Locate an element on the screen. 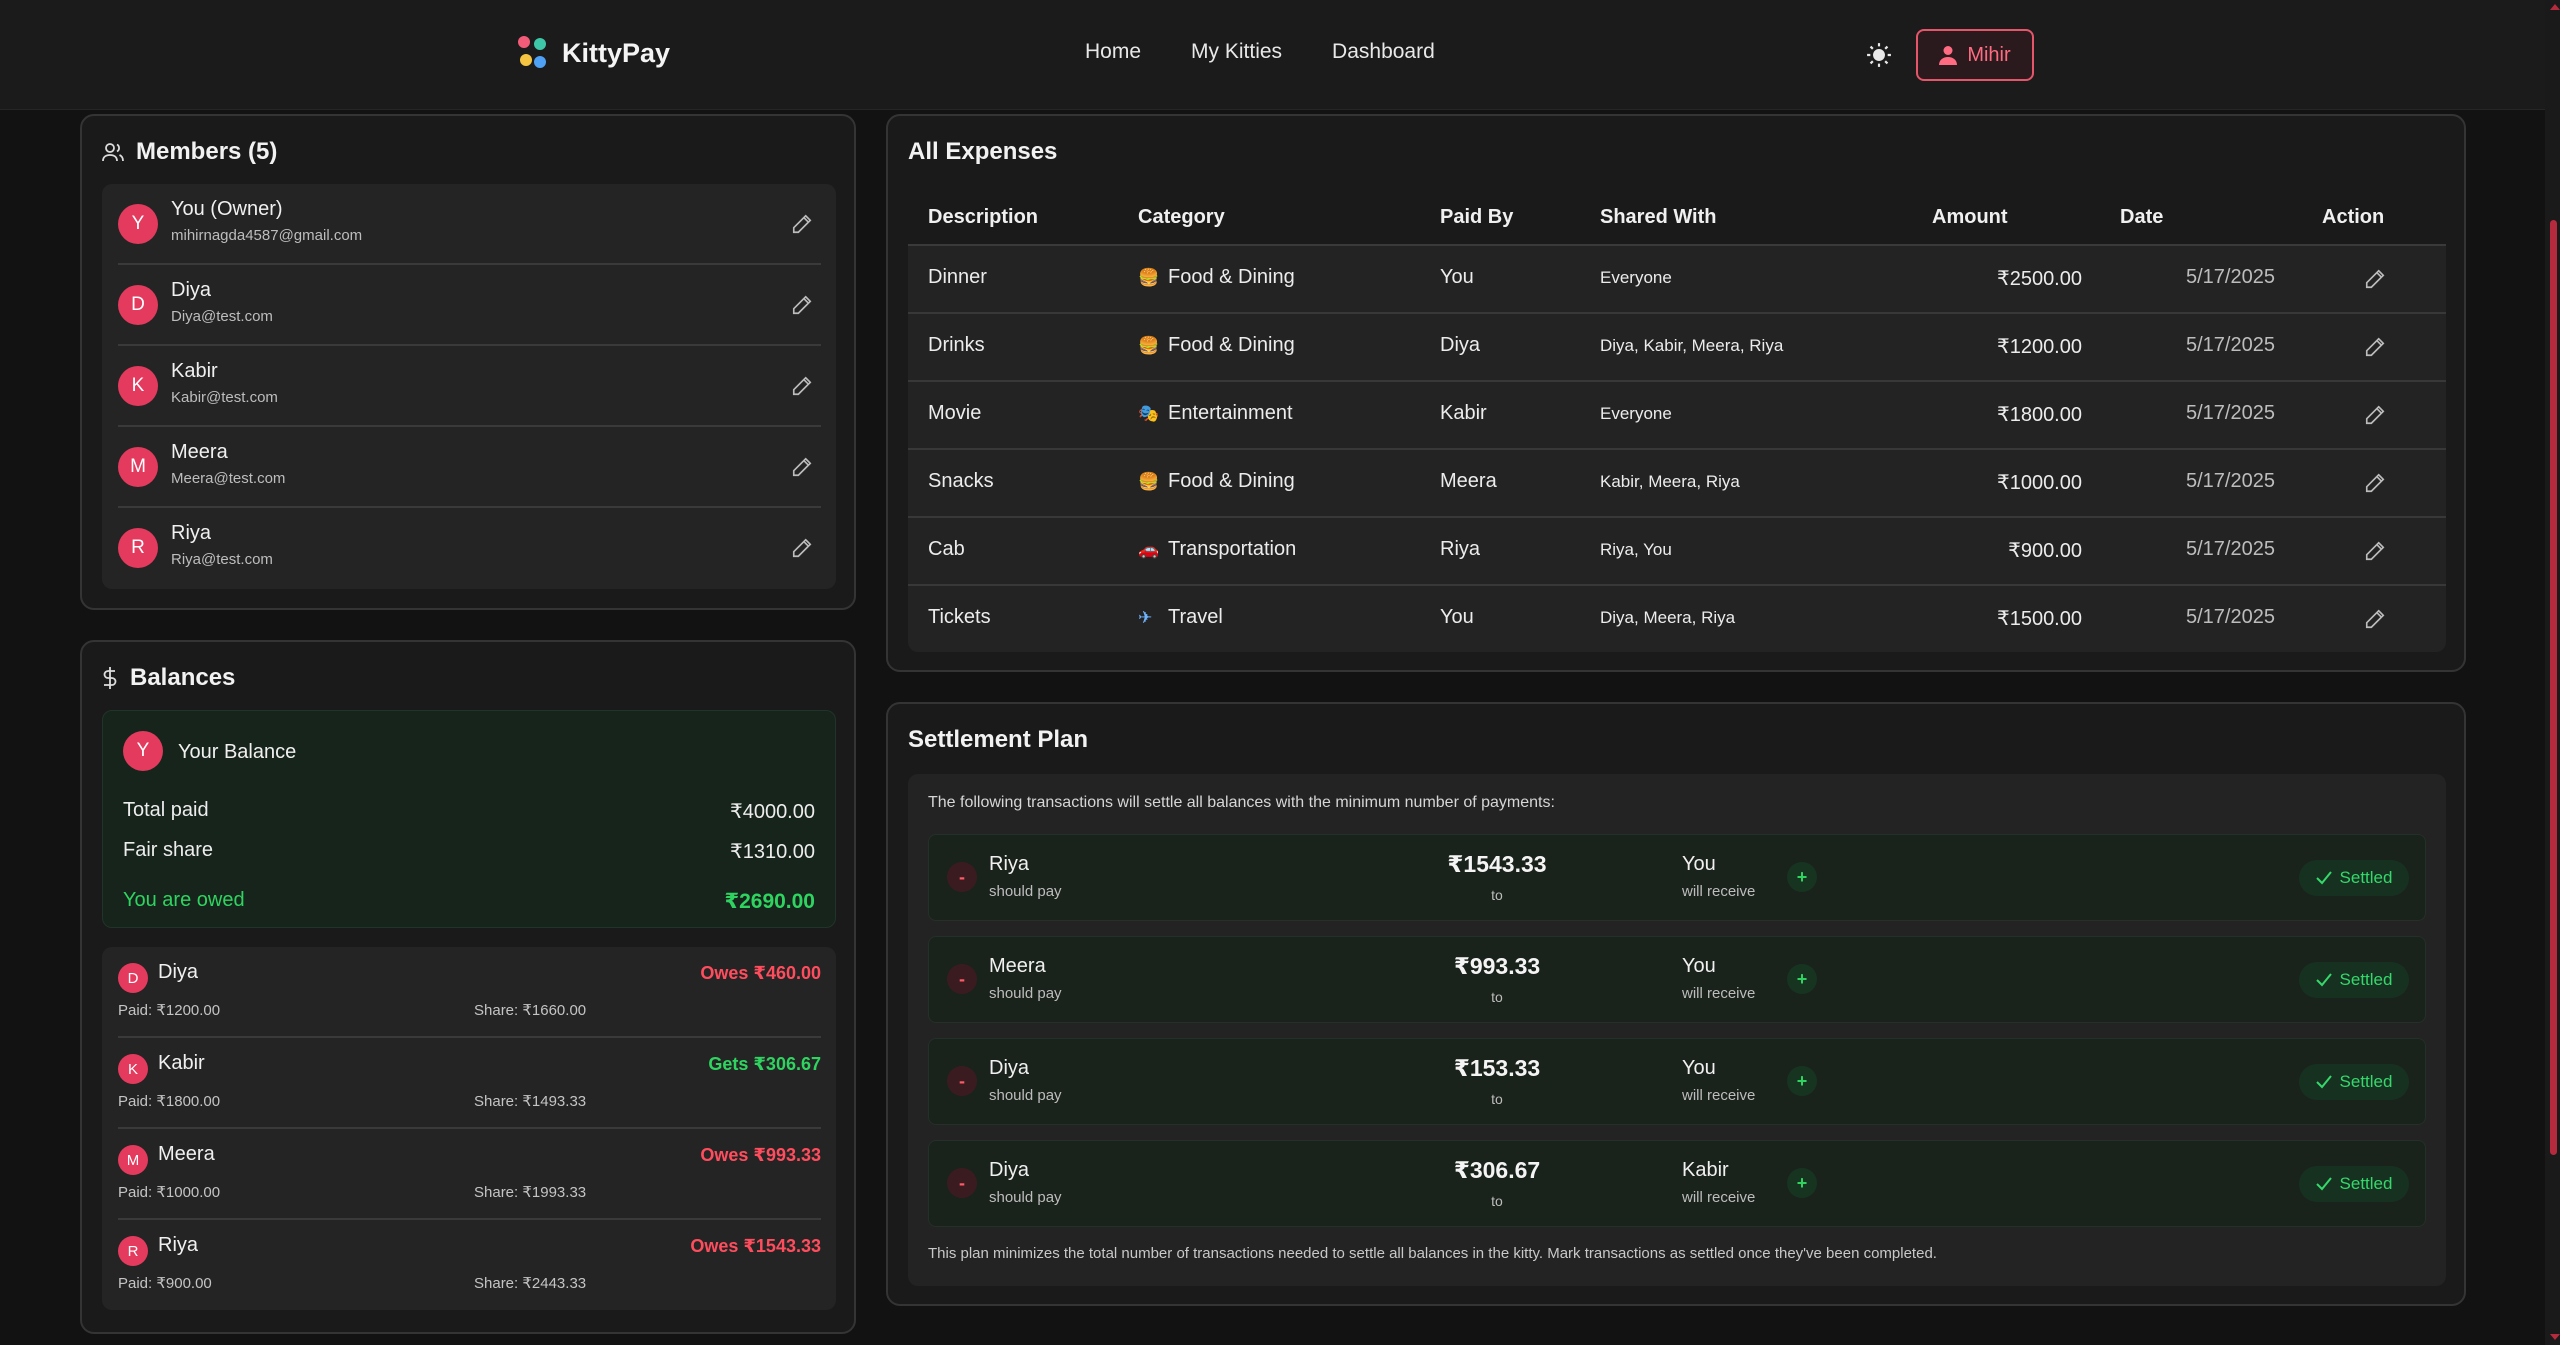 The width and height of the screenshot is (2560, 1345). expense-description: Drinks is located at coordinates (956, 345).